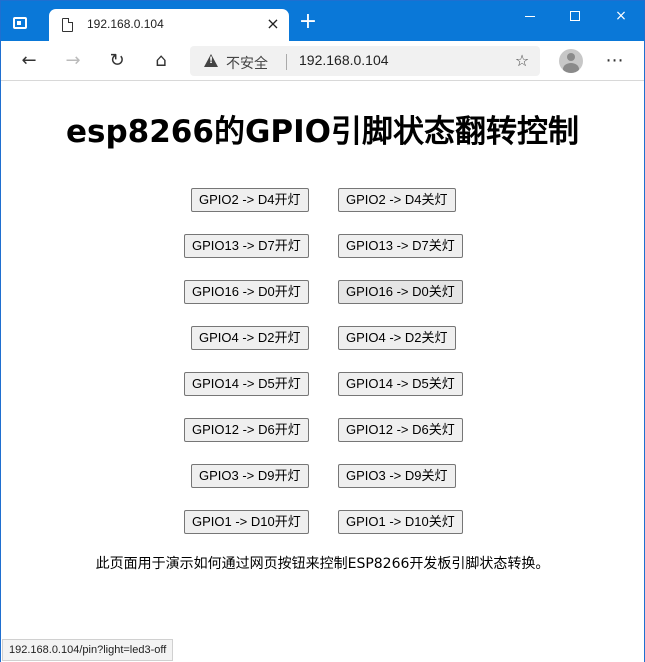 This screenshot has height=662, width=645. I want to click on back-icon: ←, so click(29, 61).